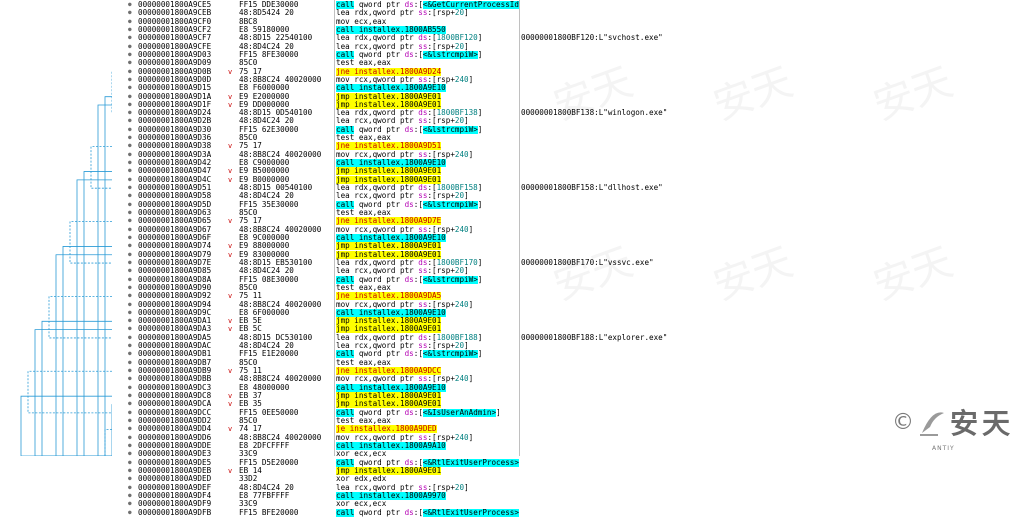 This screenshot has height=517, width=1024. I want to click on instruction-token: qword ptr, so click(379, 5).